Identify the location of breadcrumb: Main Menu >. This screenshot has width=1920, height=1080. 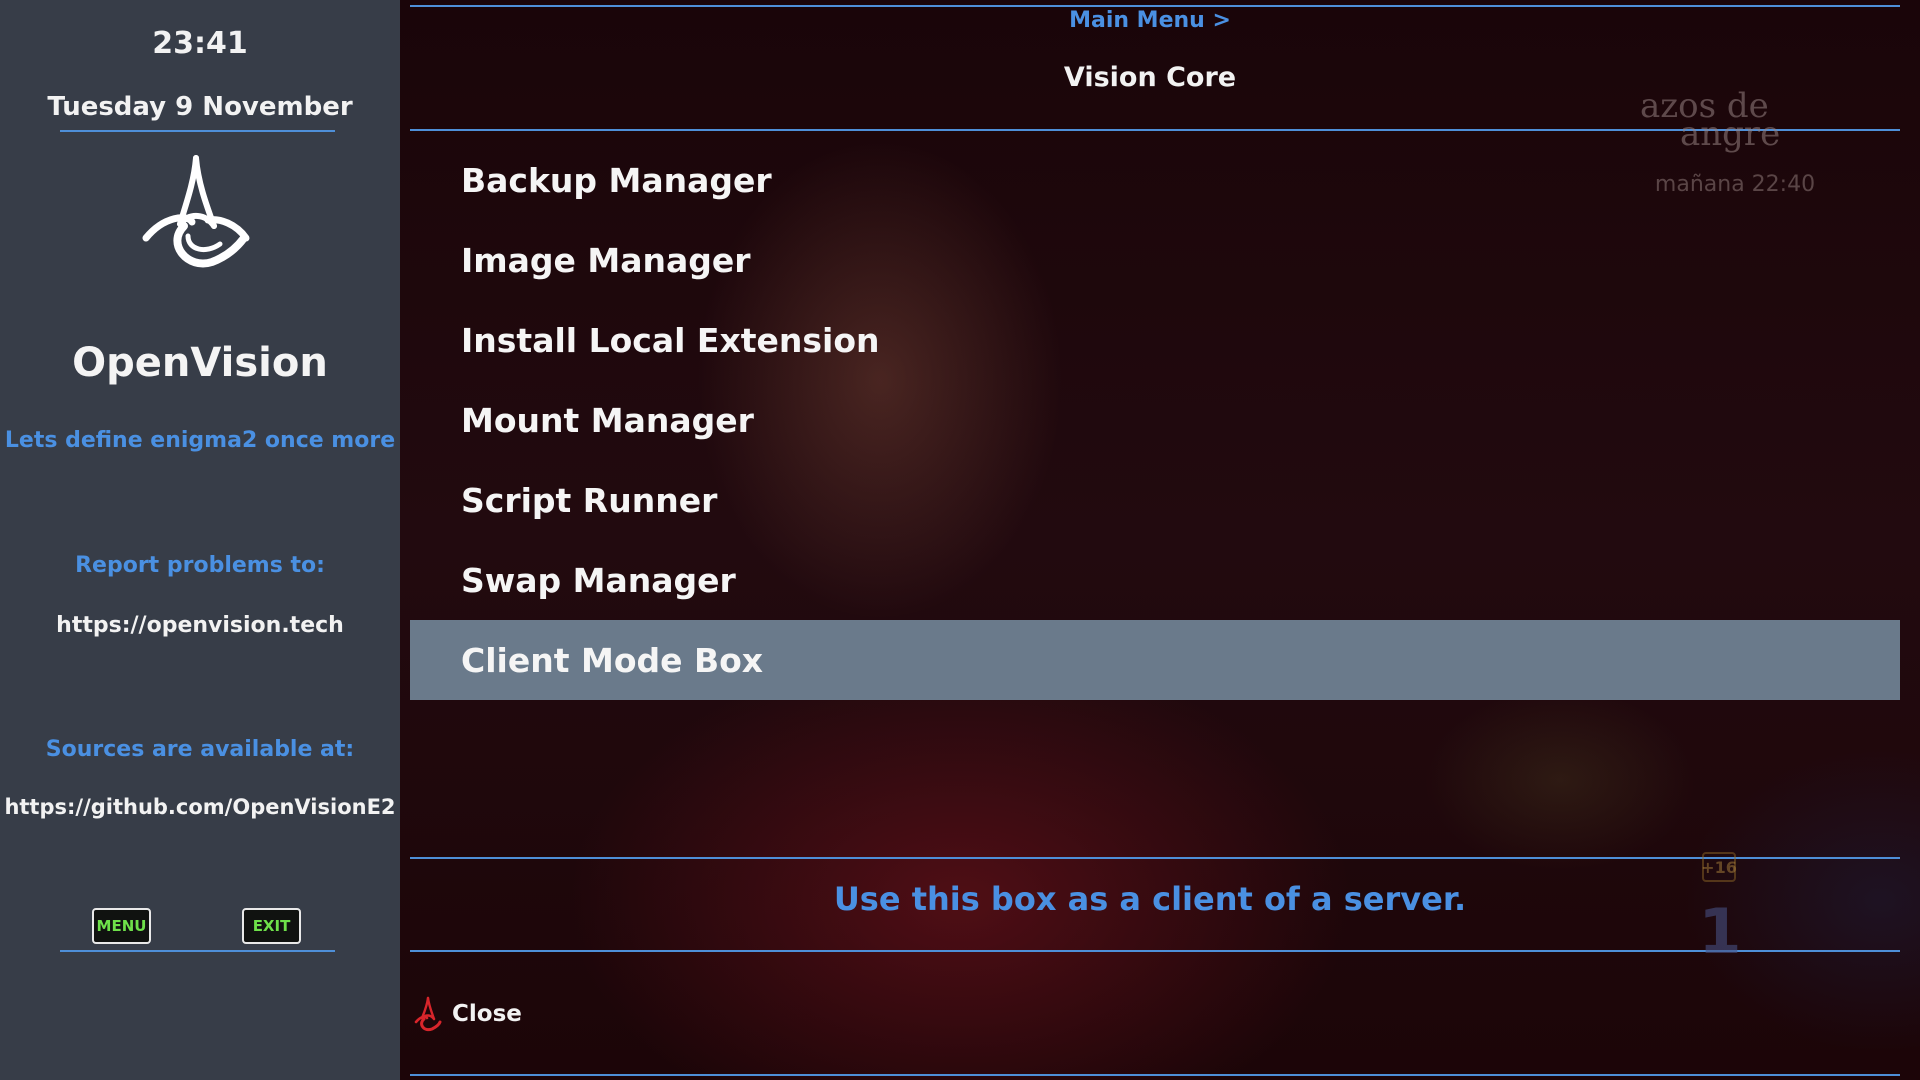
(1150, 20).